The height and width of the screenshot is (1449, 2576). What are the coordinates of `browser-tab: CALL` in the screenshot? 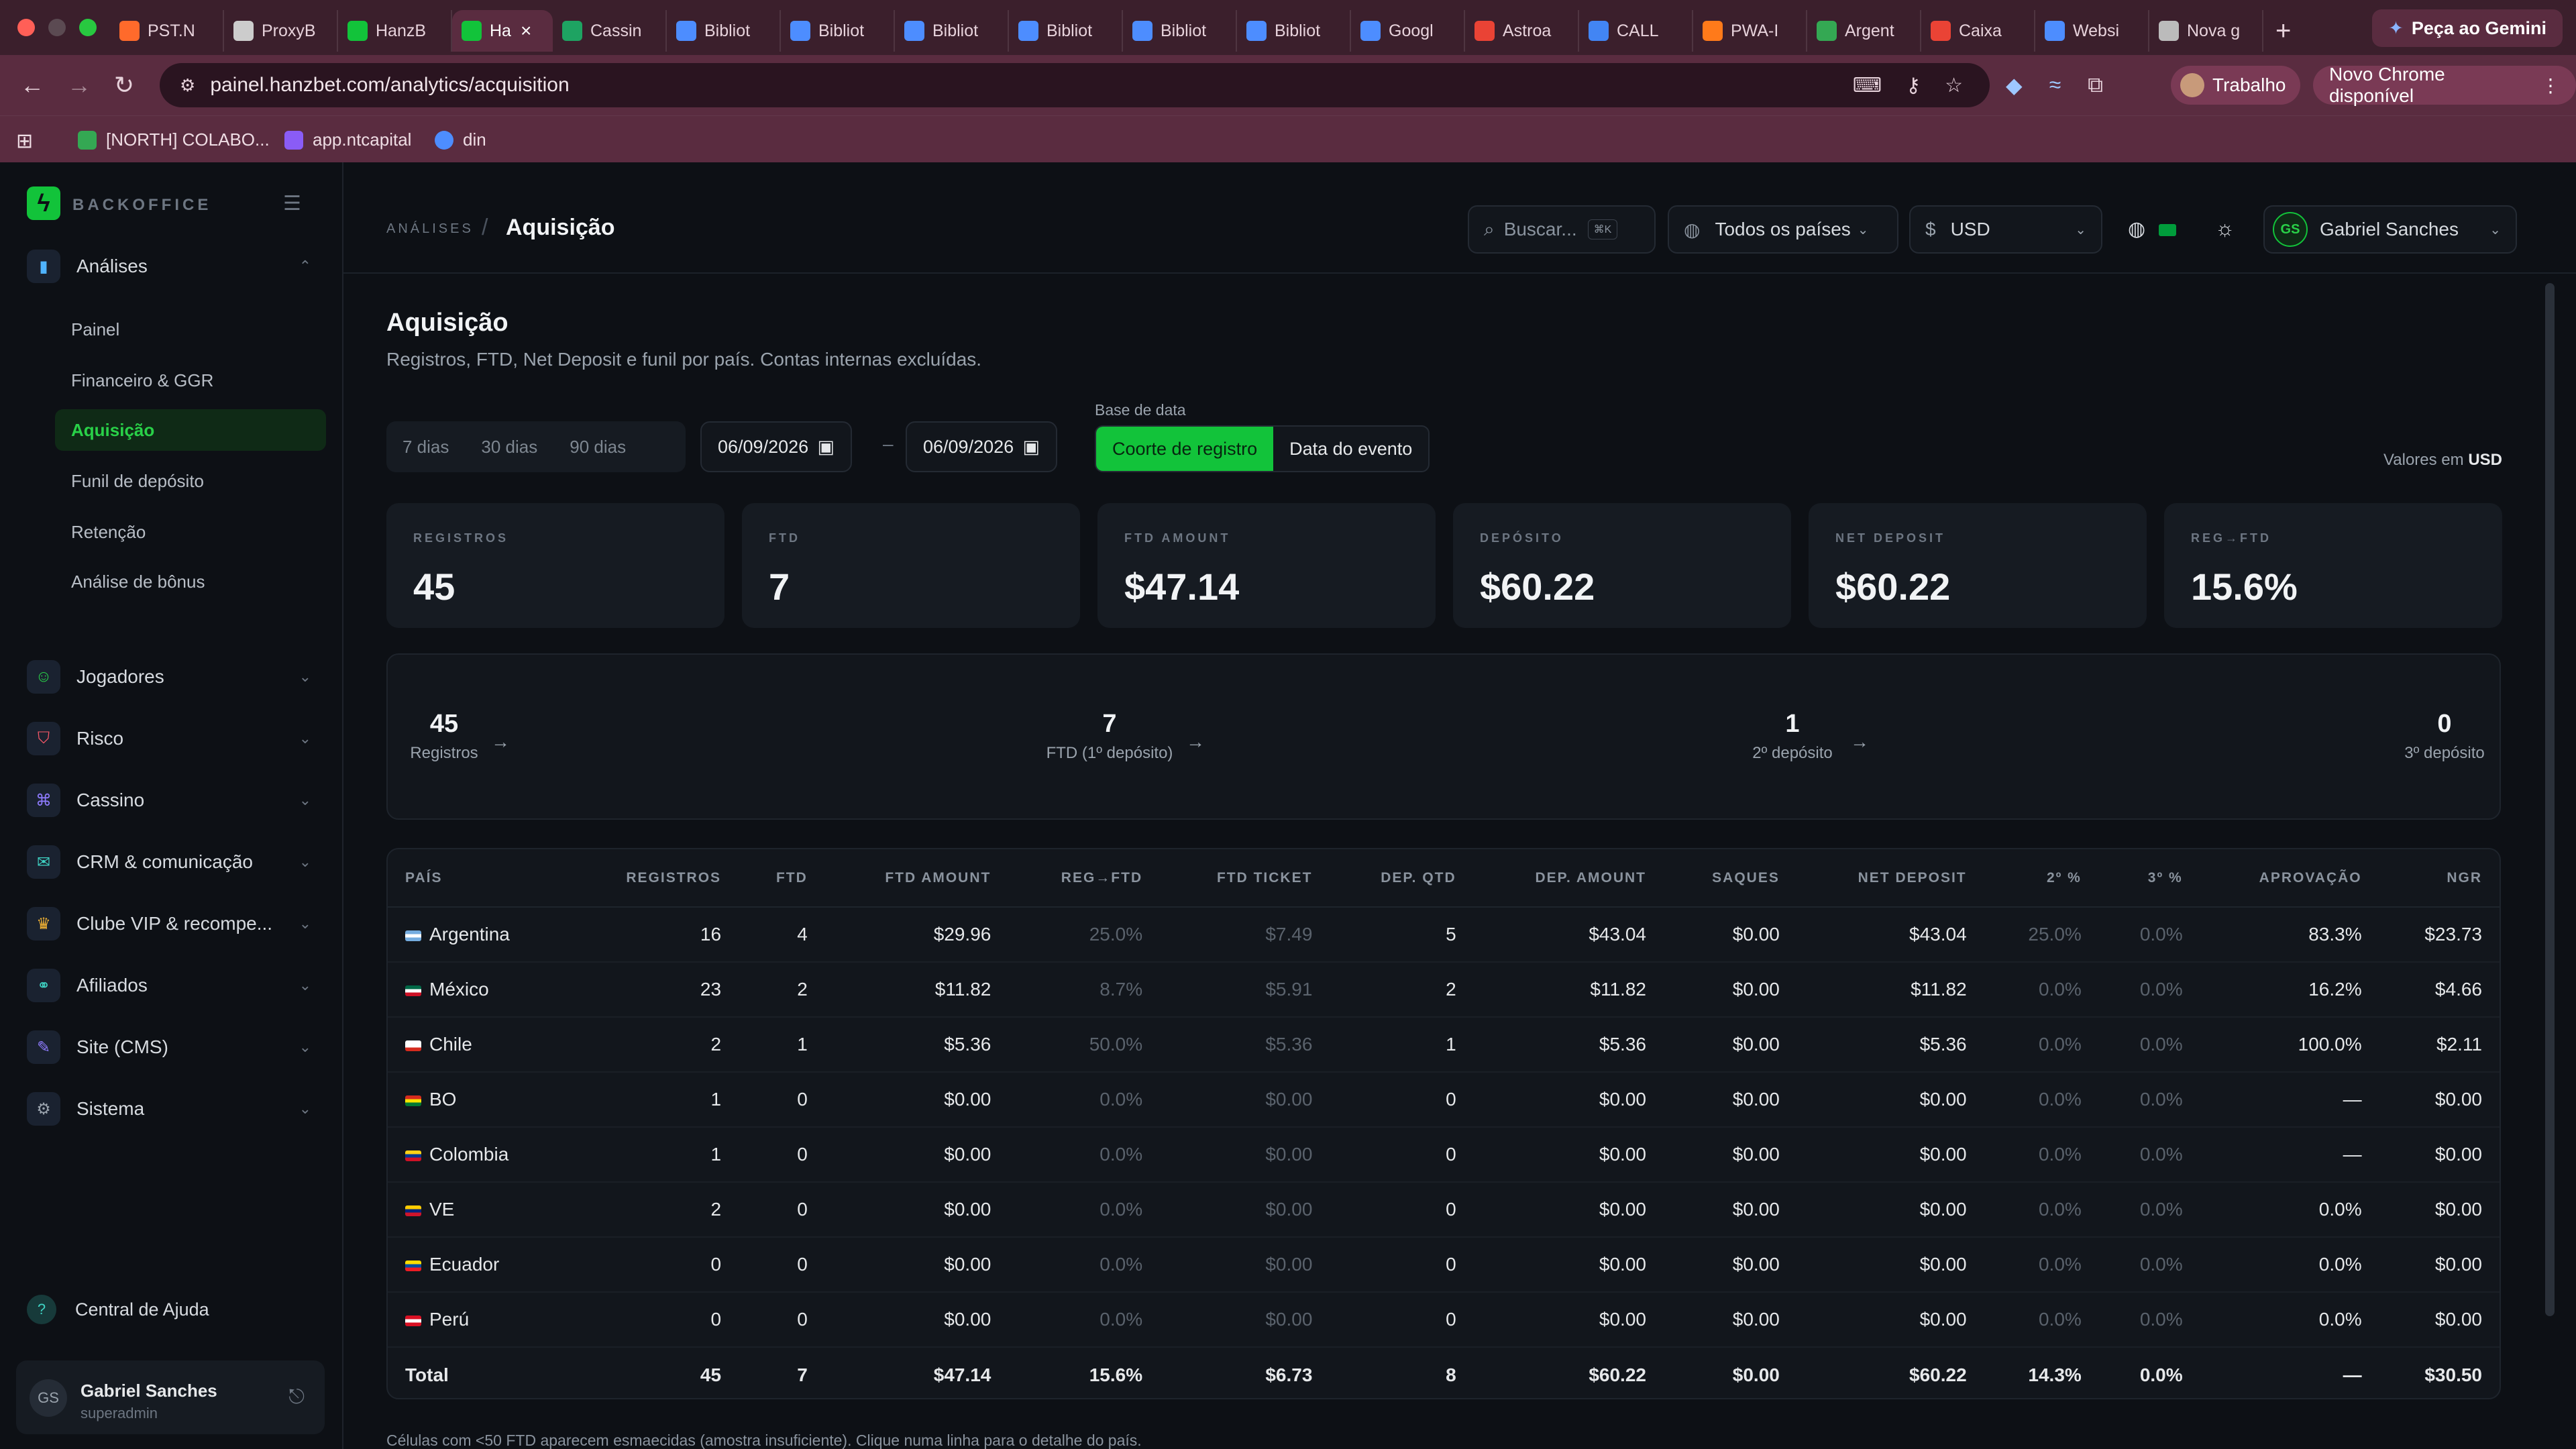 It's located at (1636, 31).